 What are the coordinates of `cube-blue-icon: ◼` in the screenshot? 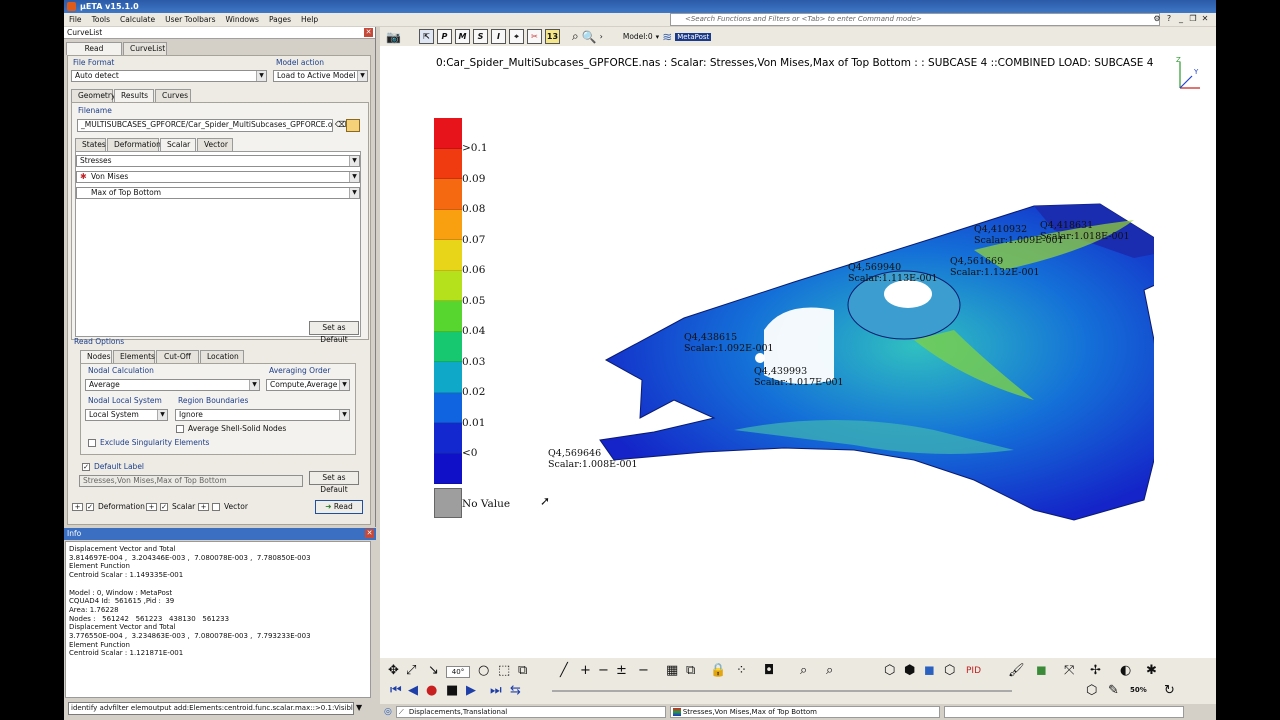 It's located at (929, 671).